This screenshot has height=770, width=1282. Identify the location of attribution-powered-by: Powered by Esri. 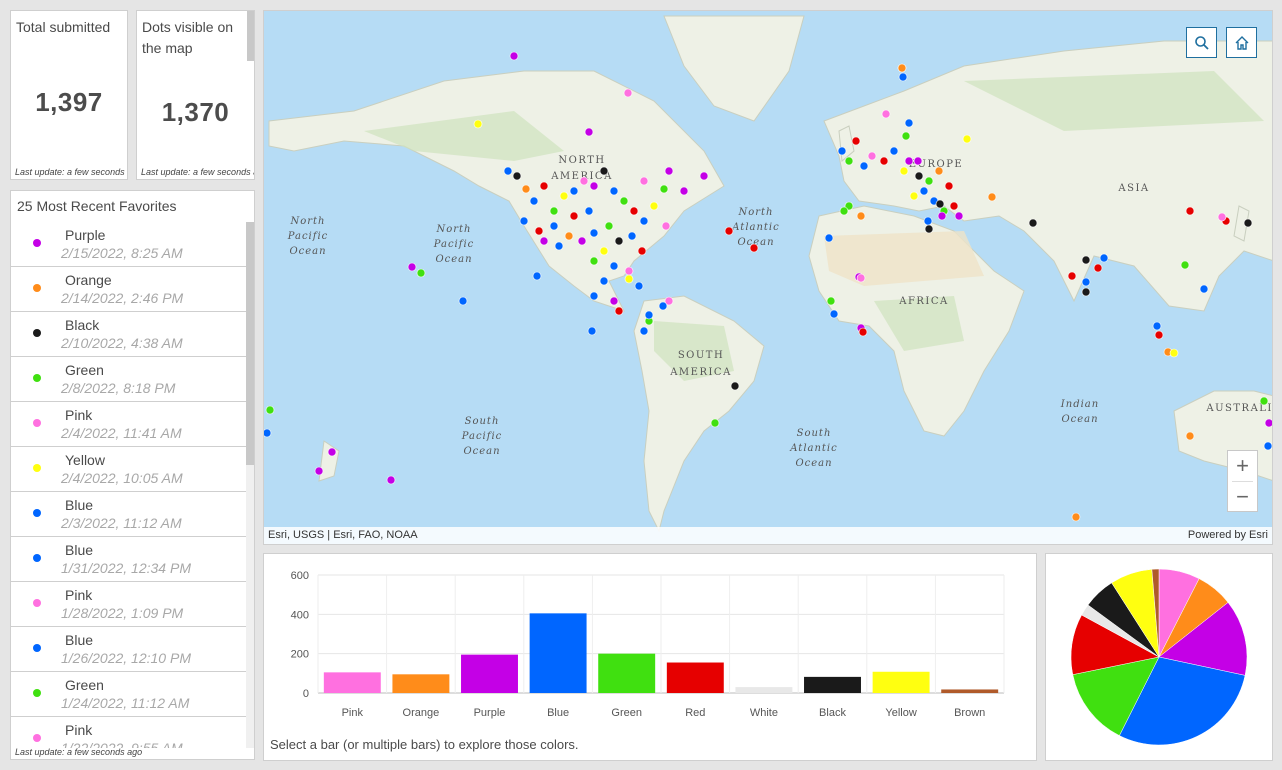
(1228, 535).